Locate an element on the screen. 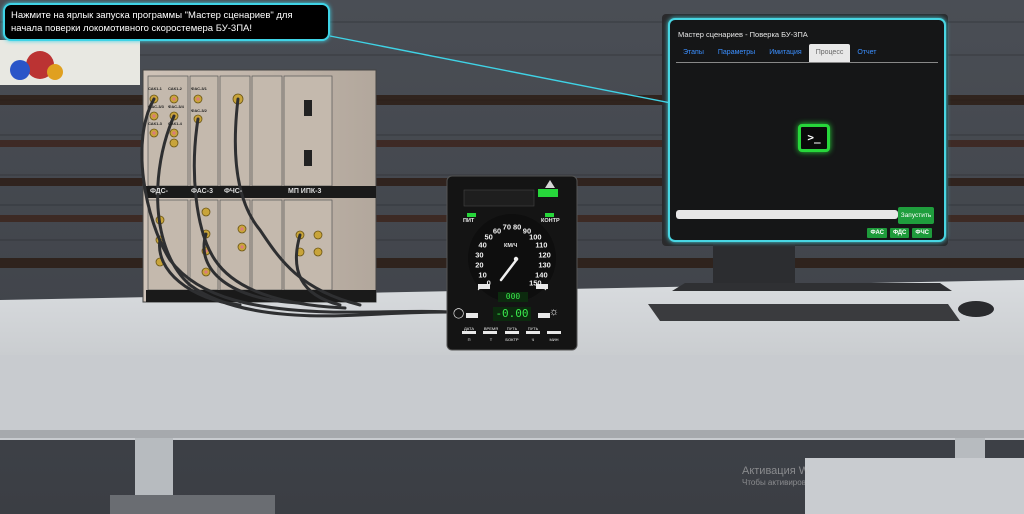 This screenshot has width=1024, height=514. tab-parameters: Параметры is located at coordinates (736, 53).